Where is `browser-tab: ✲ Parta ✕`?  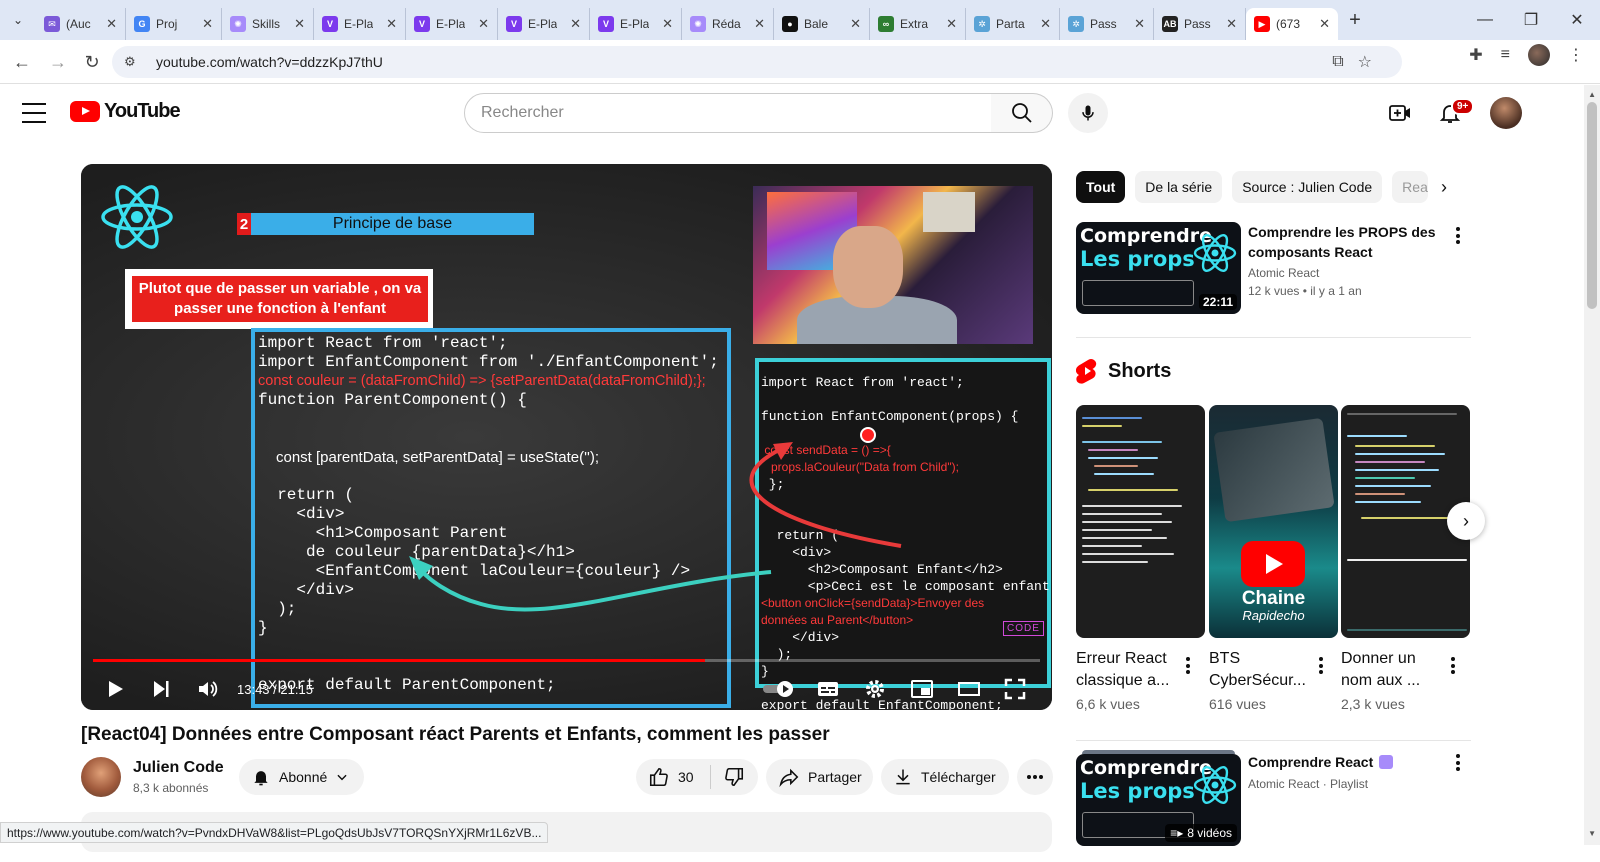 browser-tab: ✲ Parta ✕ is located at coordinates (1013, 24).